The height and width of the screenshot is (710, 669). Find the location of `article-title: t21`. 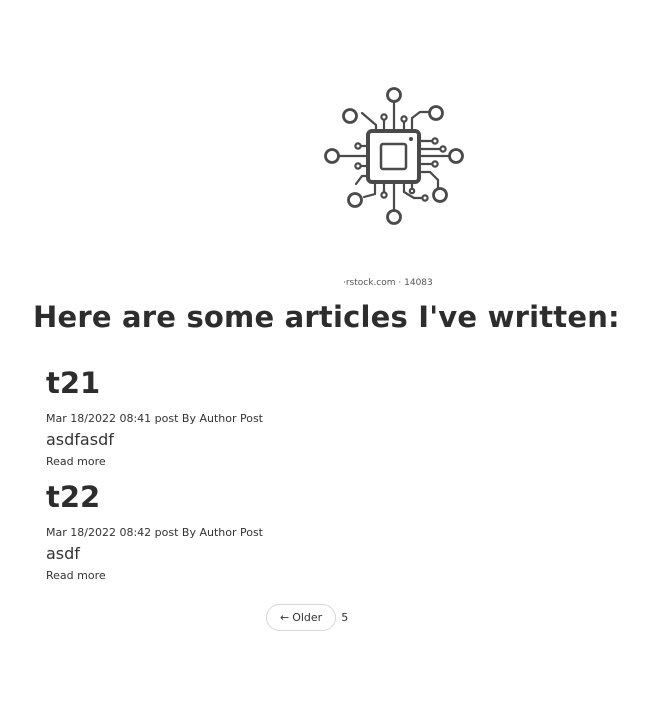

article-title: t21 is located at coordinates (154, 383).